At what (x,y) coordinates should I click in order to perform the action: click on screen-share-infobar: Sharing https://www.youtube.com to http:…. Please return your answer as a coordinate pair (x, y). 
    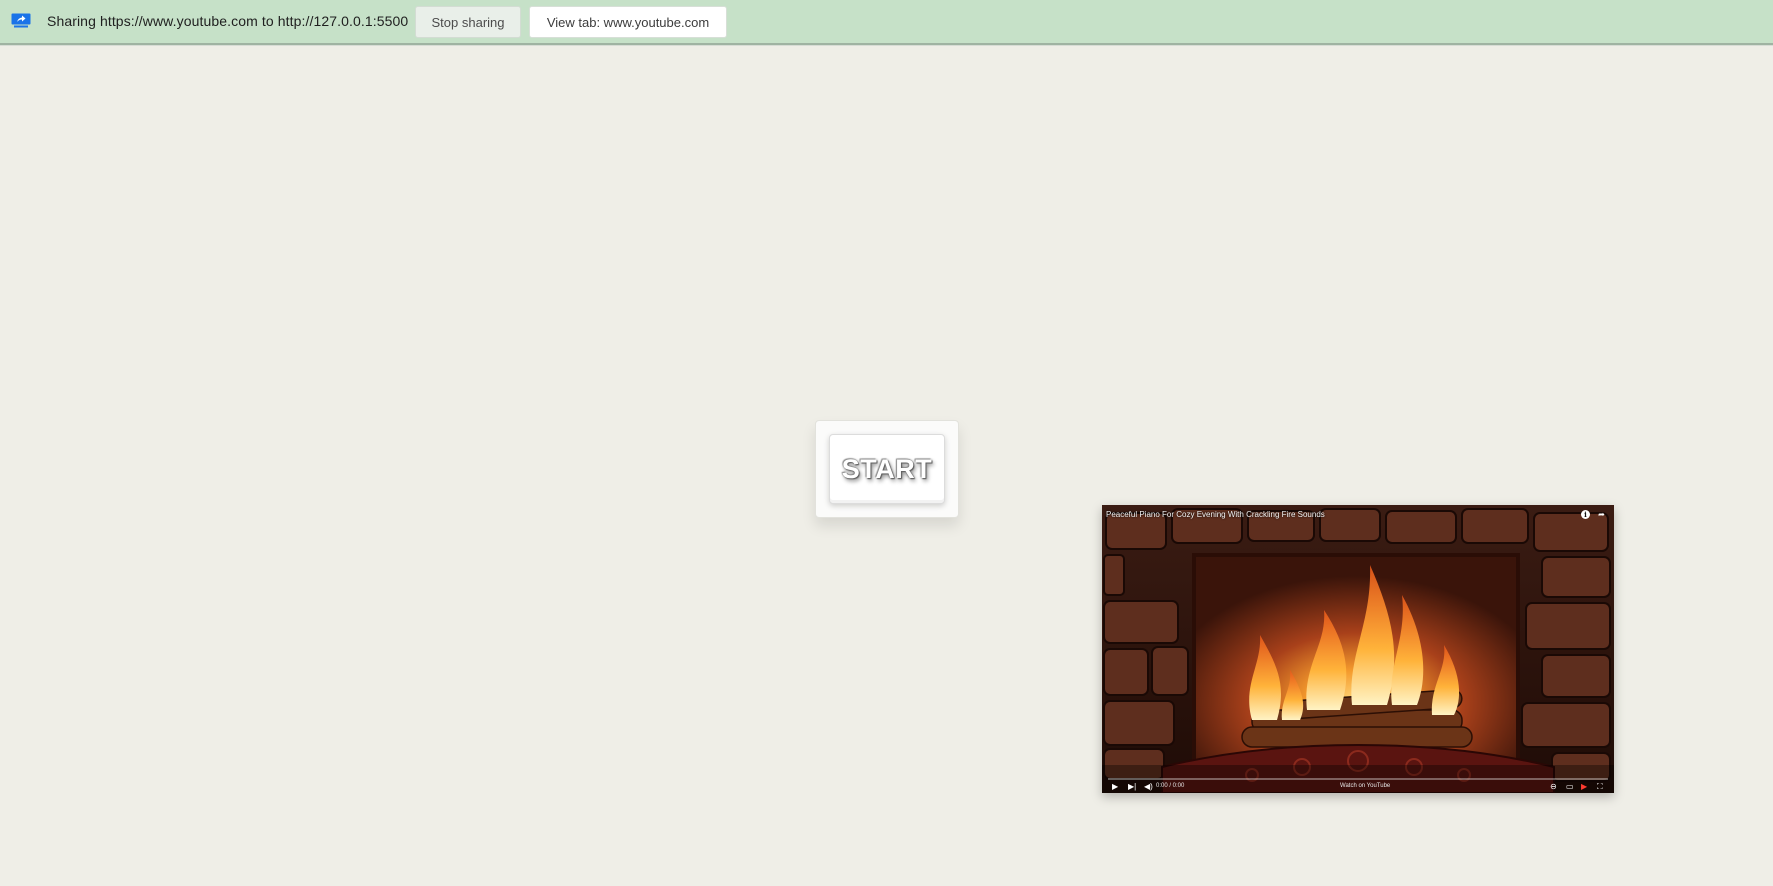
    Looking at the image, I should click on (886, 22).